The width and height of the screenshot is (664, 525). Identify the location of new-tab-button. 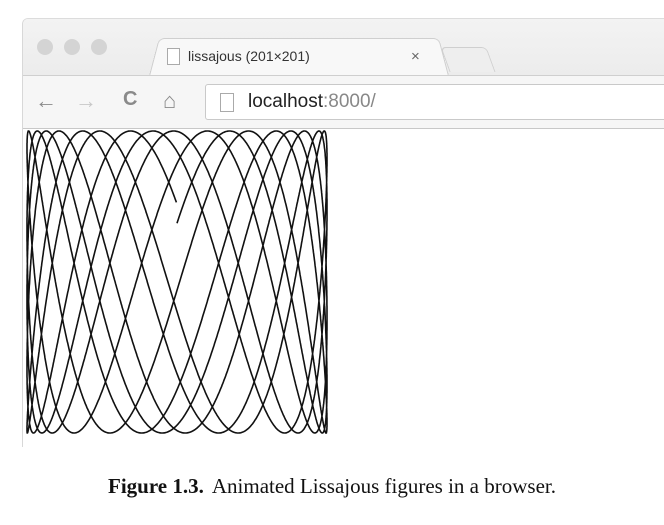
(468, 59).